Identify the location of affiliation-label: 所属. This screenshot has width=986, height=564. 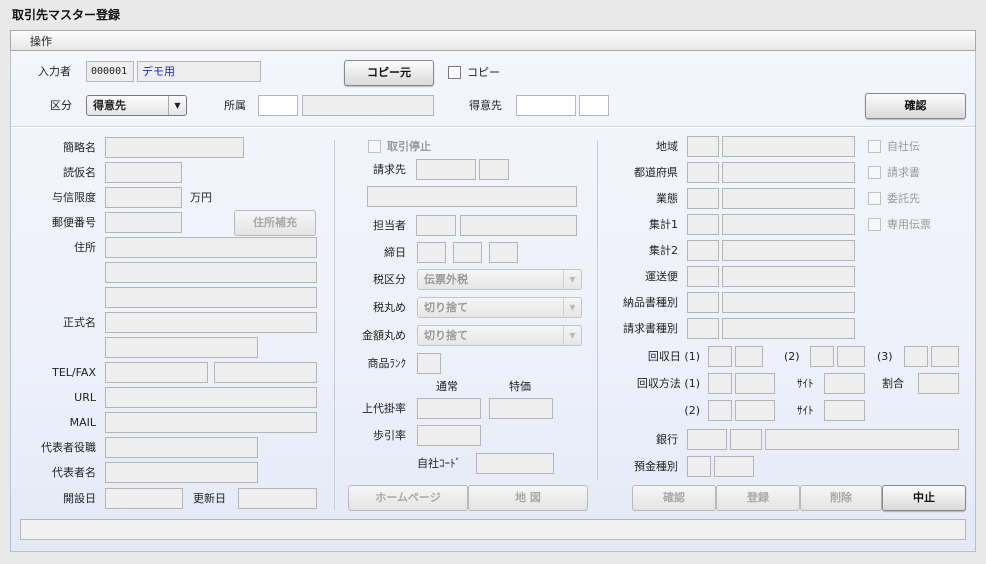
(235, 105).